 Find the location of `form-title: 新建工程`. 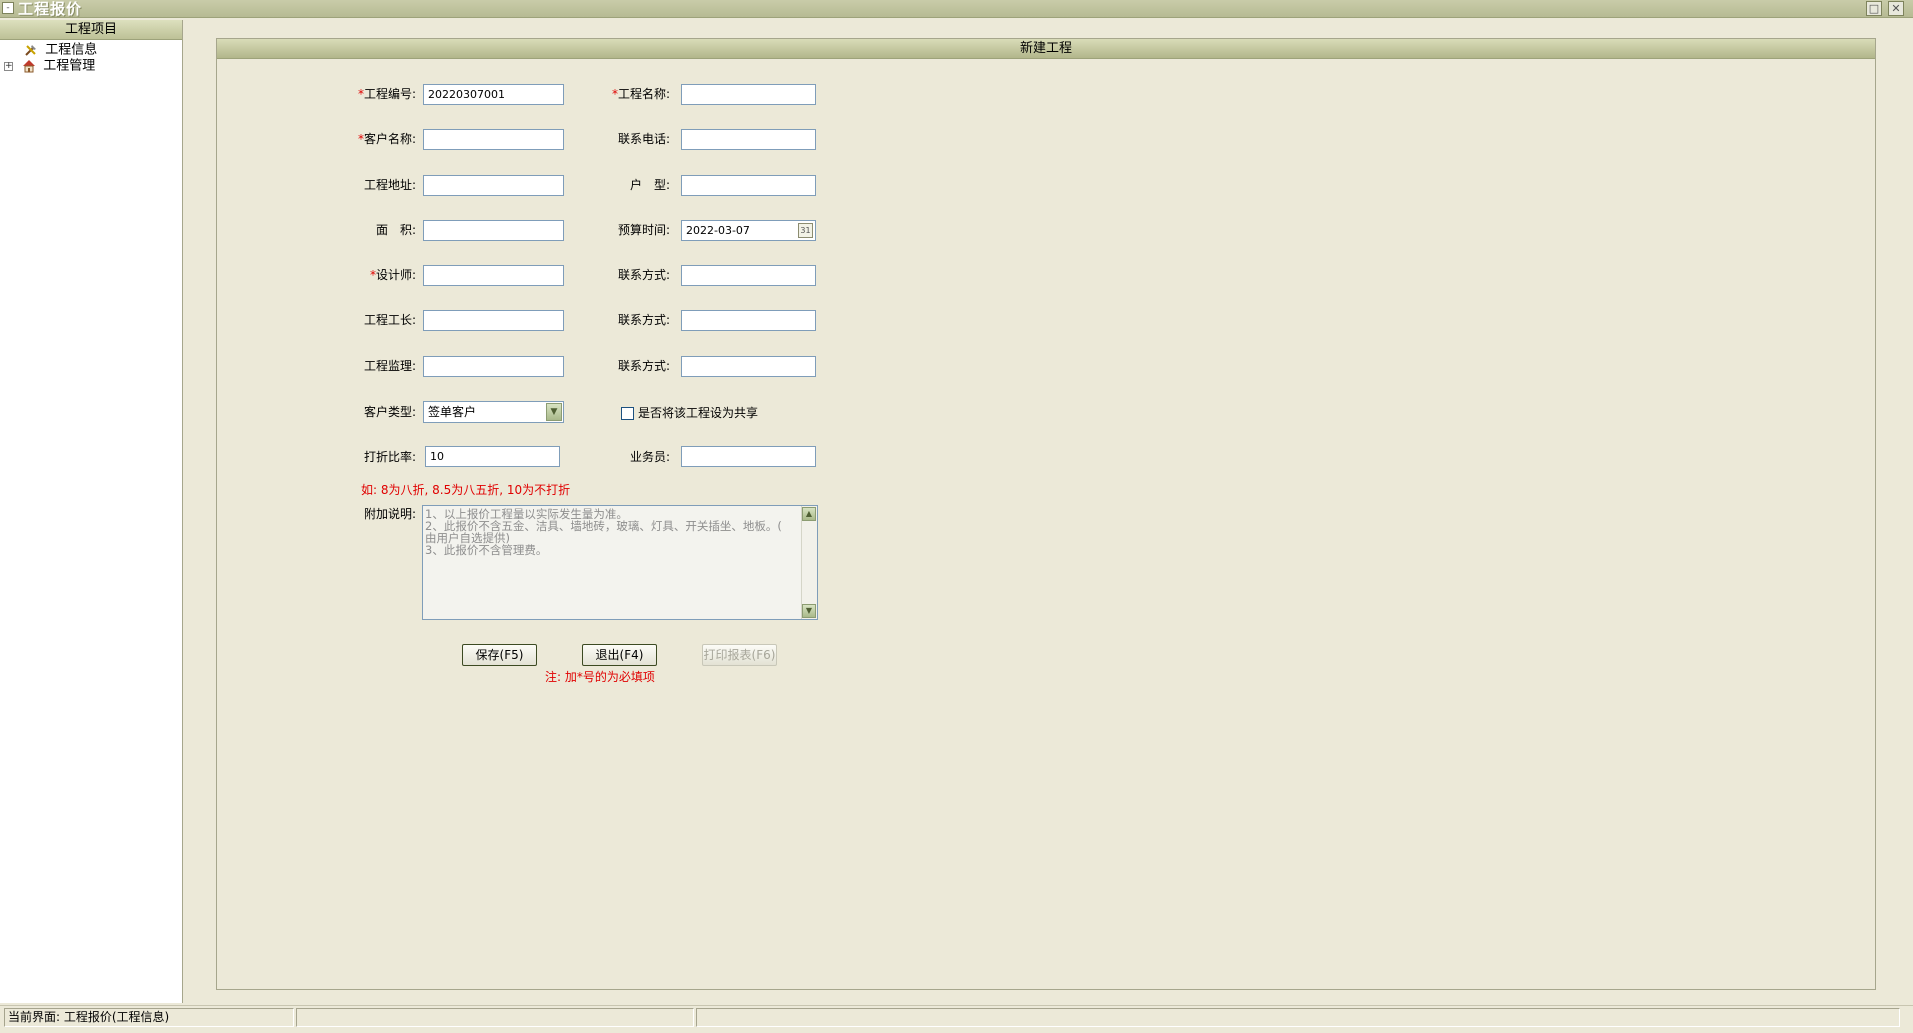

form-title: 新建工程 is located at coordinates (1046, 49).